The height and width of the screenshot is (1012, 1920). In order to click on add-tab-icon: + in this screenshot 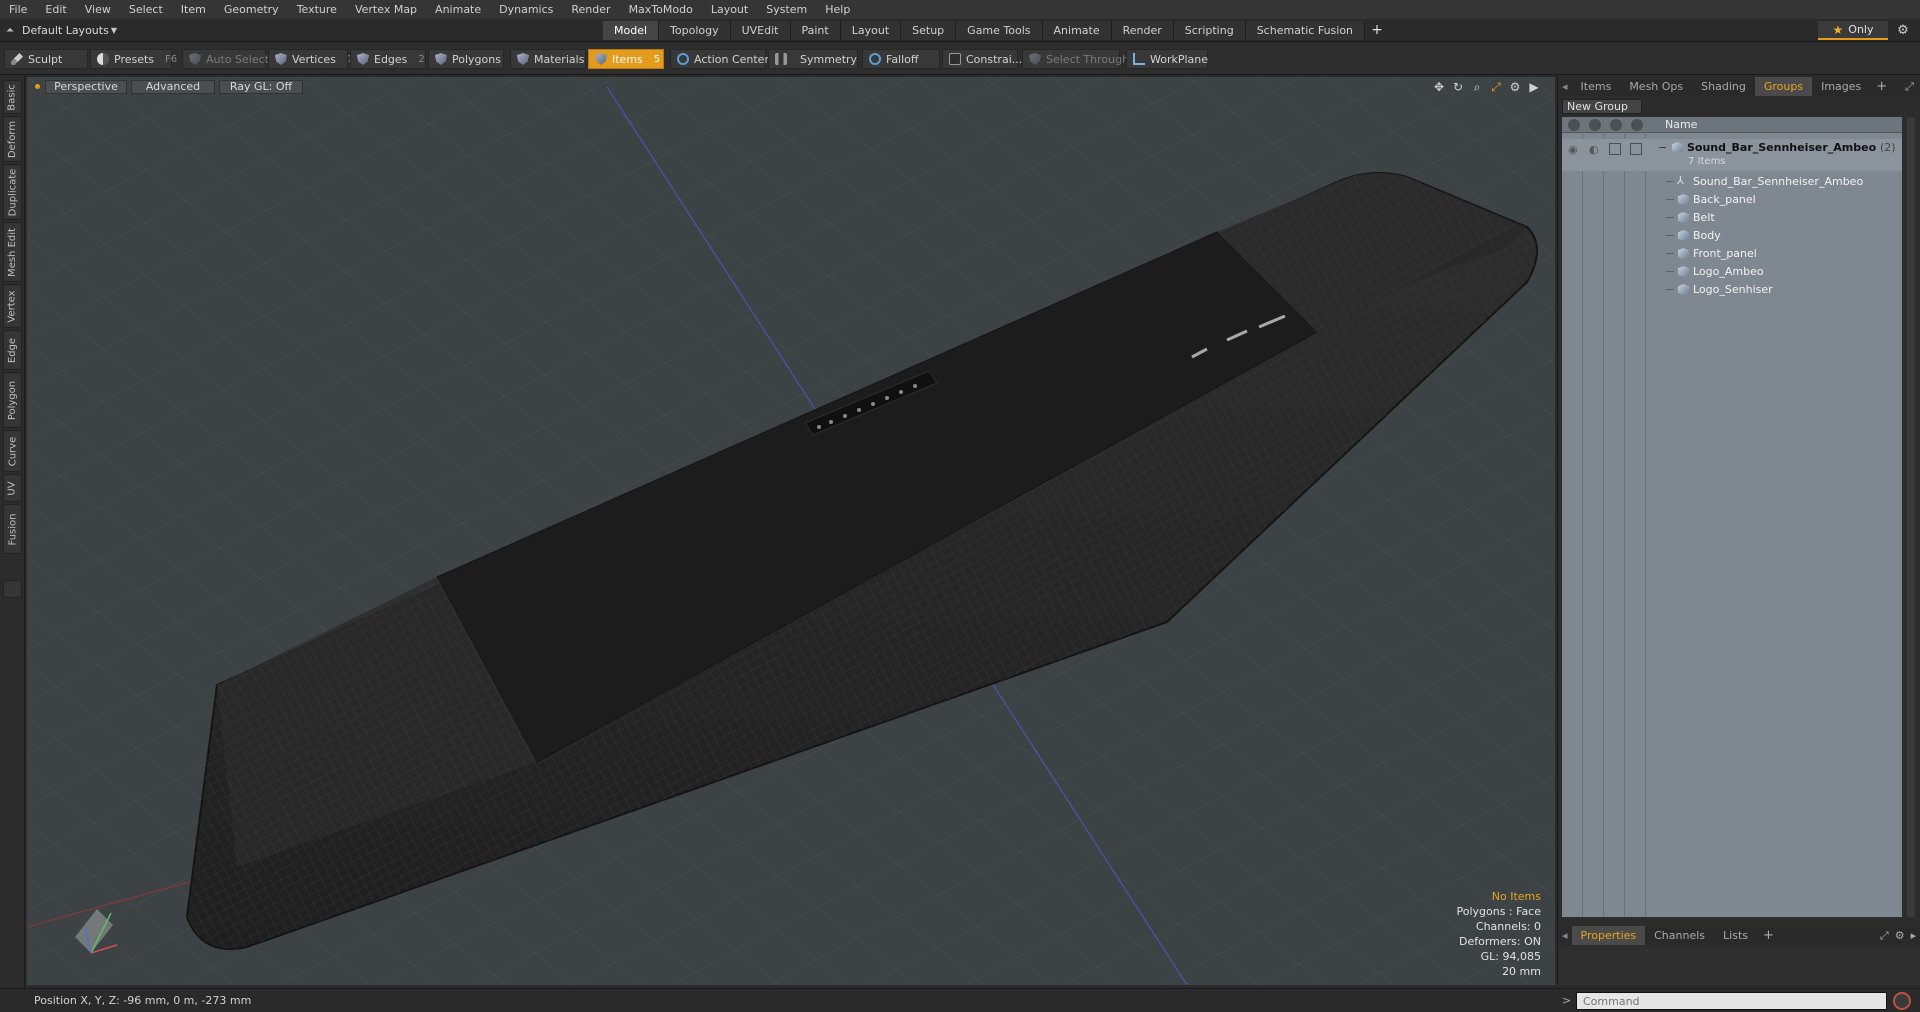, I will do `click(1377, 30)`.